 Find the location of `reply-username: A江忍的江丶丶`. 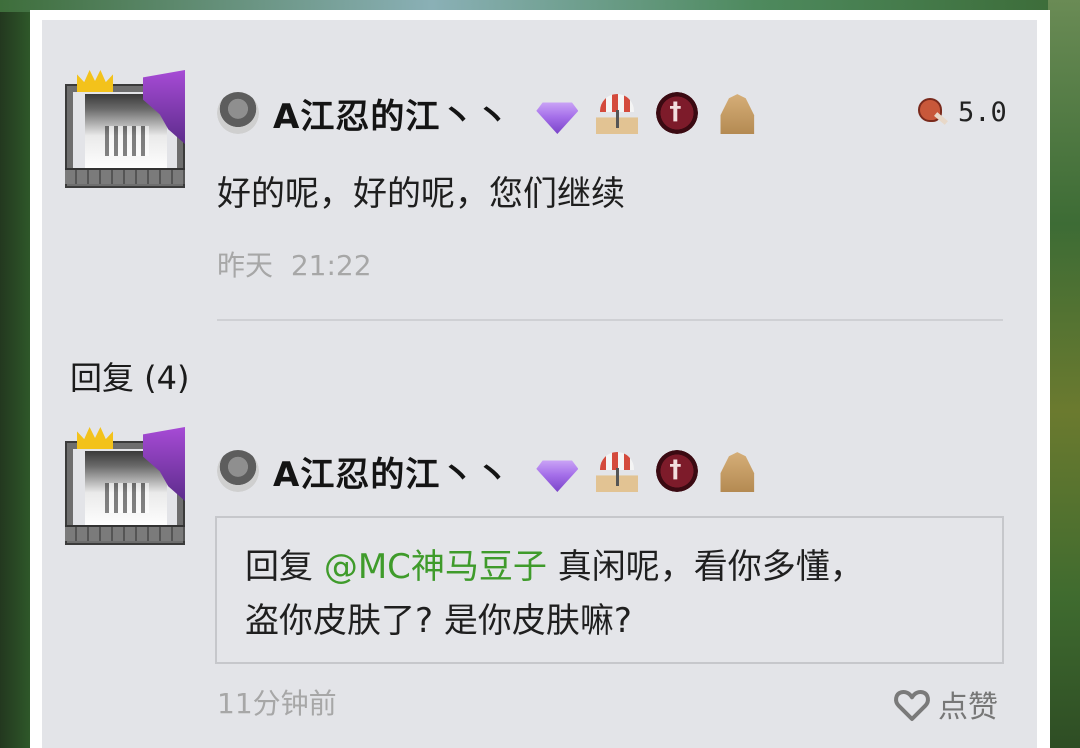

reply-username: A江忍的江丶丶 is located at coordinates (391, 471).